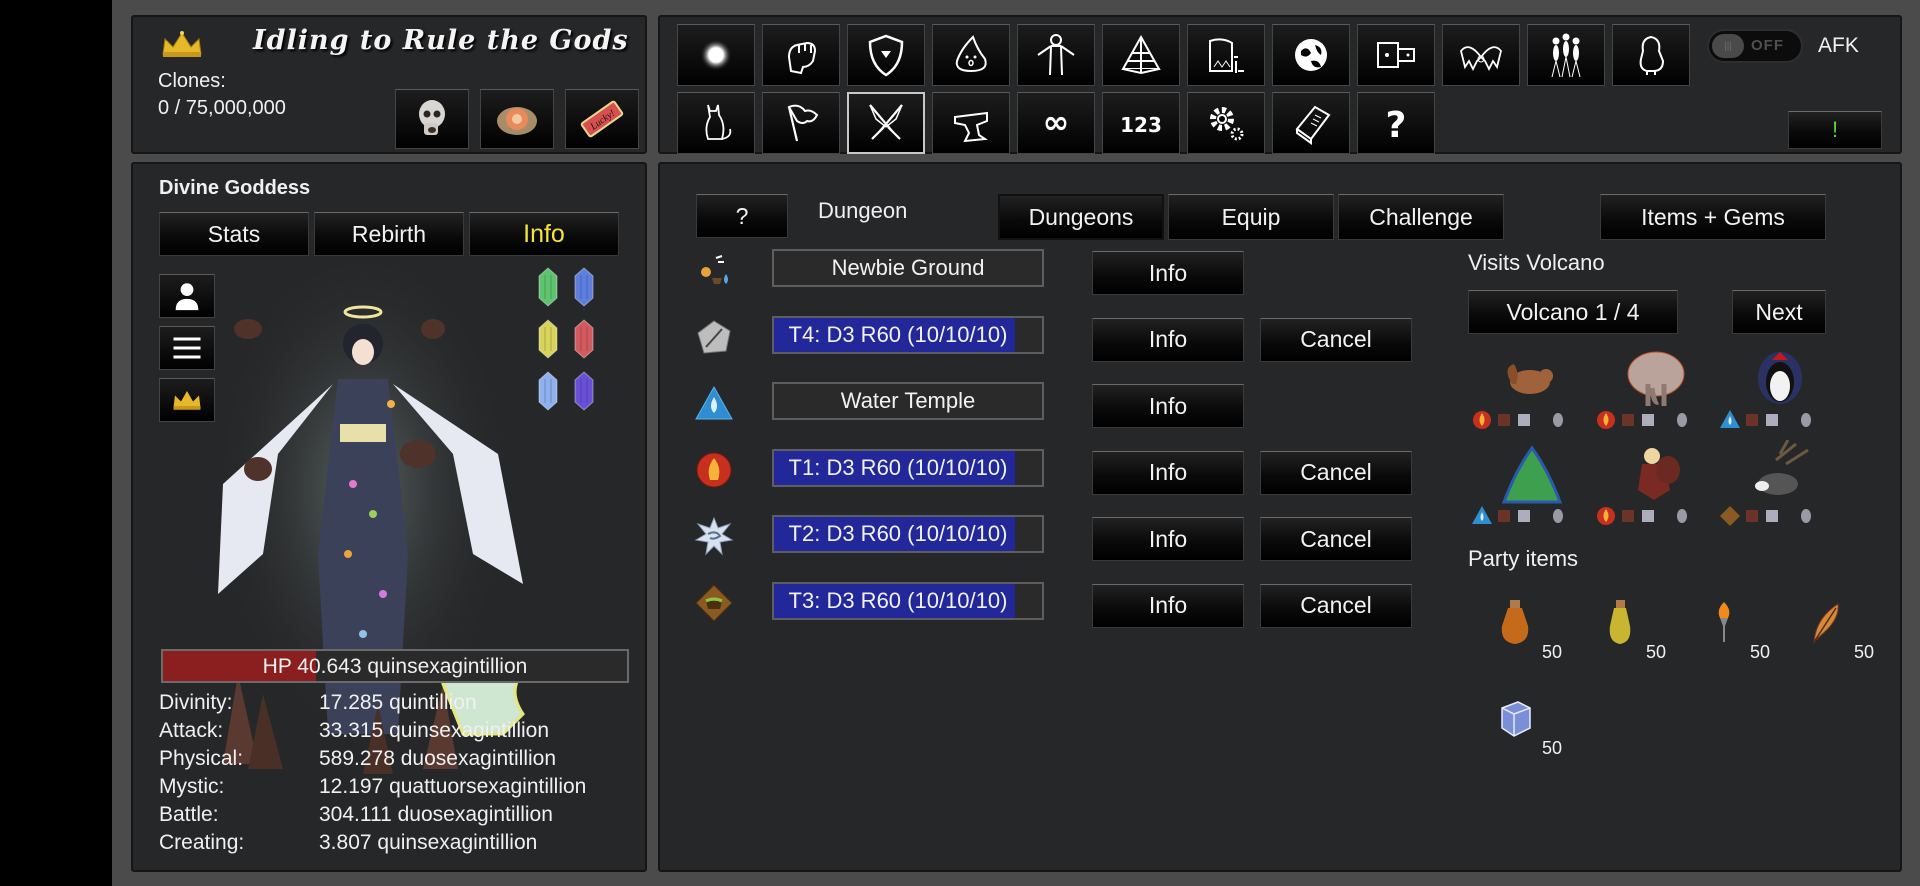 The image size is (1920, 886). I want to click on party-member-squirrel, so click(1533, 388).